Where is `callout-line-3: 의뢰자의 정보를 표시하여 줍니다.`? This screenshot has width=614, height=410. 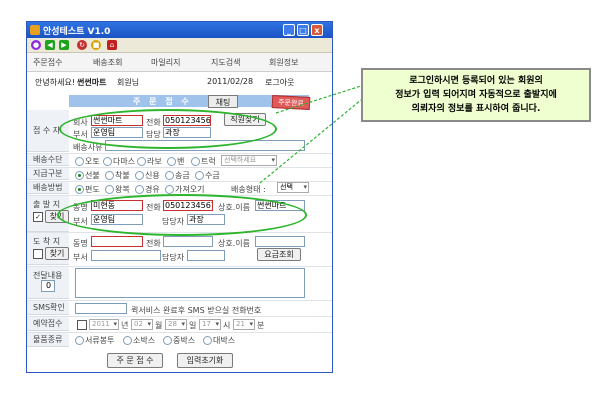
callout-line-3: 의뢰자의 정보를 표시하여 줍니다. is located at coordinates (476, 109).